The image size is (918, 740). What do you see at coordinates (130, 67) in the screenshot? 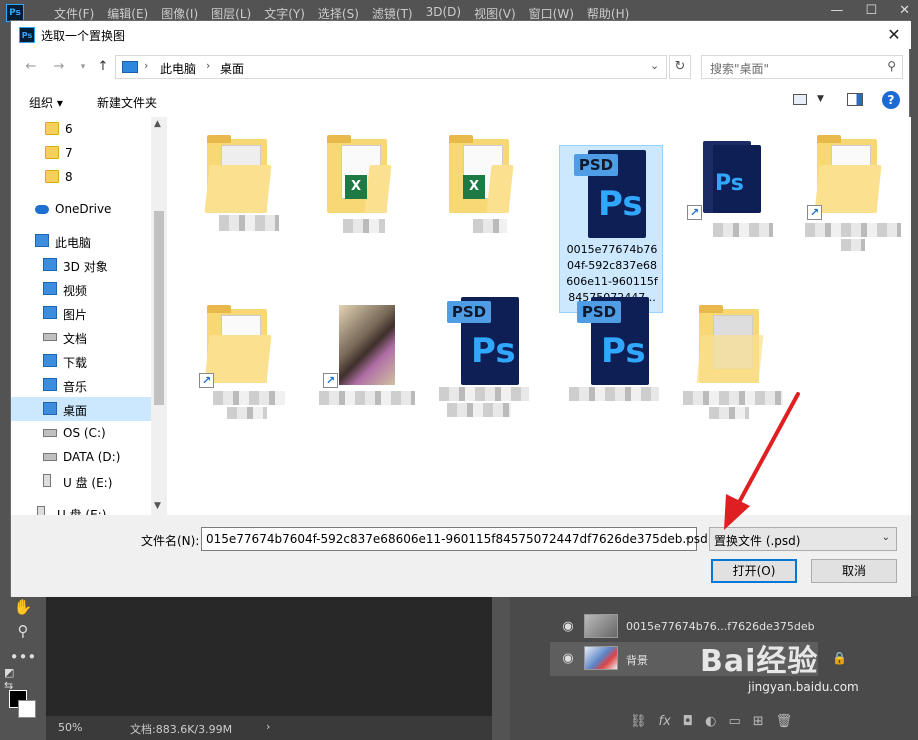
I see `computer-icon` at bounding box center [130, 67].